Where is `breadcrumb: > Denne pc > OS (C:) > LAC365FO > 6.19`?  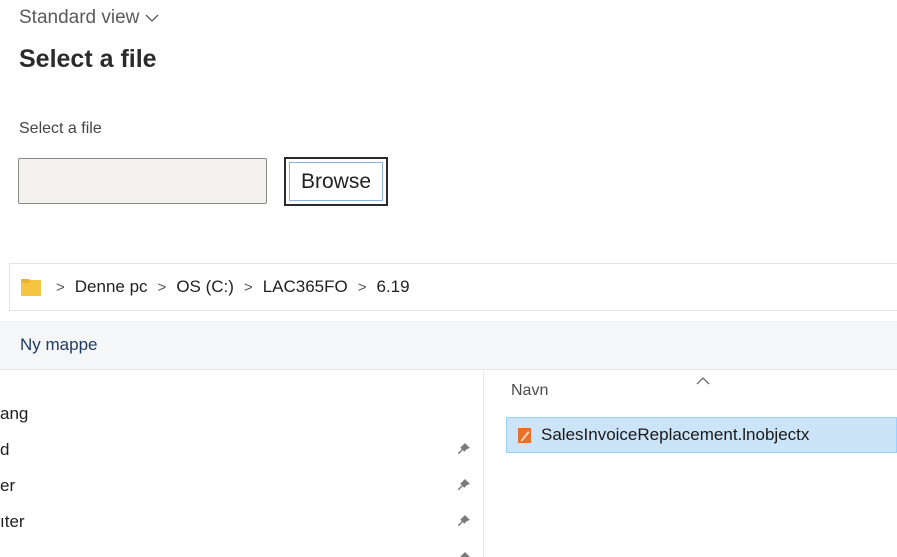
breadcrumb: > Denne pc > OS (C:) > LAC365FO > 6.19 is located at coordinates (233, 287).